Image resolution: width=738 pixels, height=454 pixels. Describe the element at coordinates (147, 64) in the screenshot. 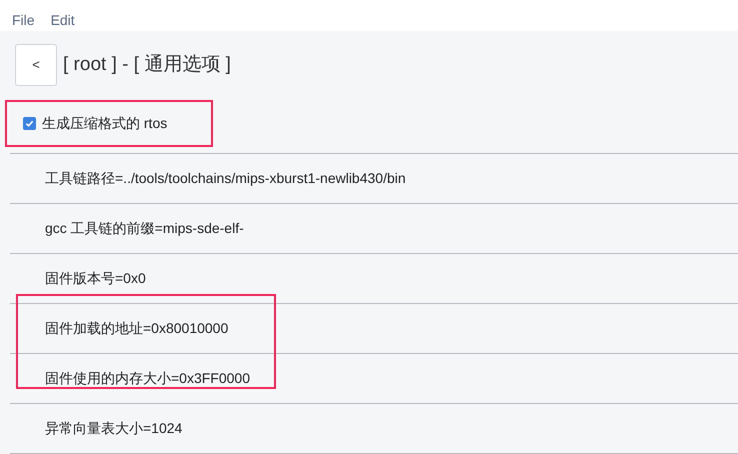

I see `page-title: [ root ] - [ 通用选项 ]` at that location.